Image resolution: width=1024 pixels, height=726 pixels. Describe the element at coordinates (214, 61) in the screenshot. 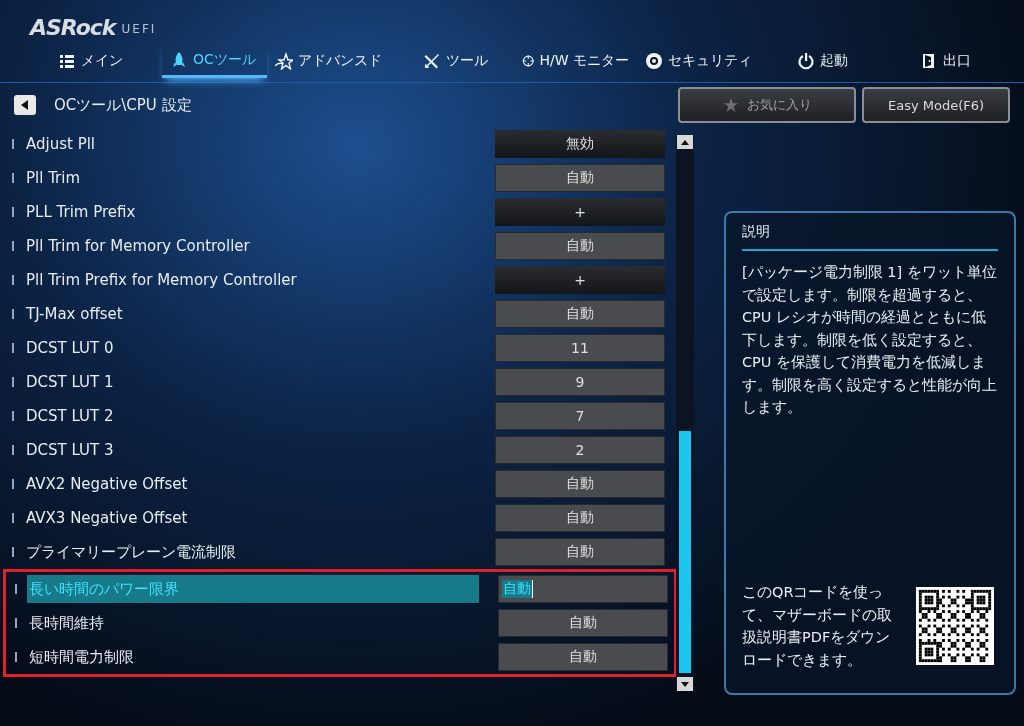

I see `nav-tab: OCツール` at that location.